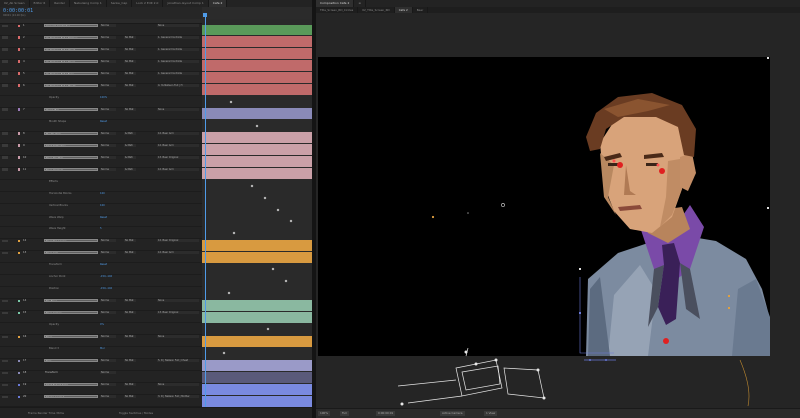 The image size is (800, 418). I want to click on property-value: 5, so click(101, 228).